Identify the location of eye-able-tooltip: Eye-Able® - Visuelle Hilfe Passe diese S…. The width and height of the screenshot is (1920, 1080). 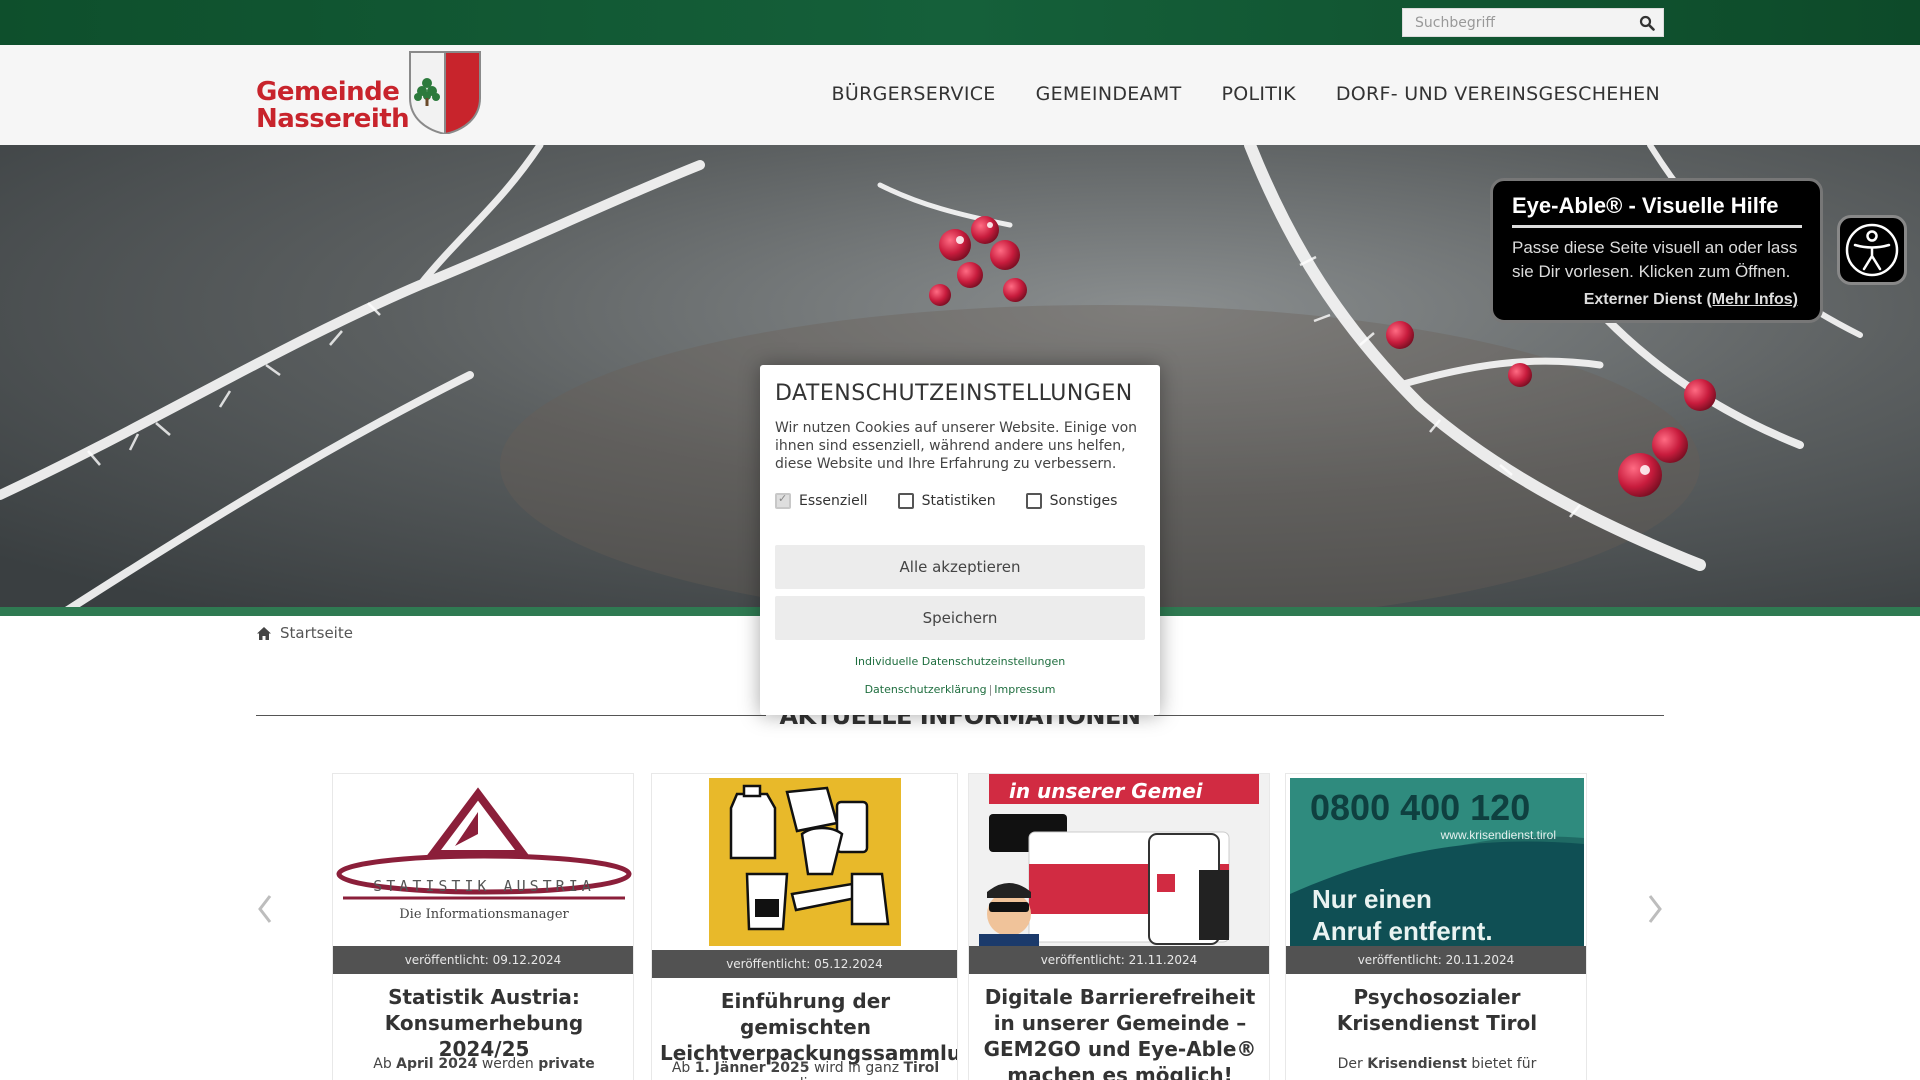
(1656, 250).